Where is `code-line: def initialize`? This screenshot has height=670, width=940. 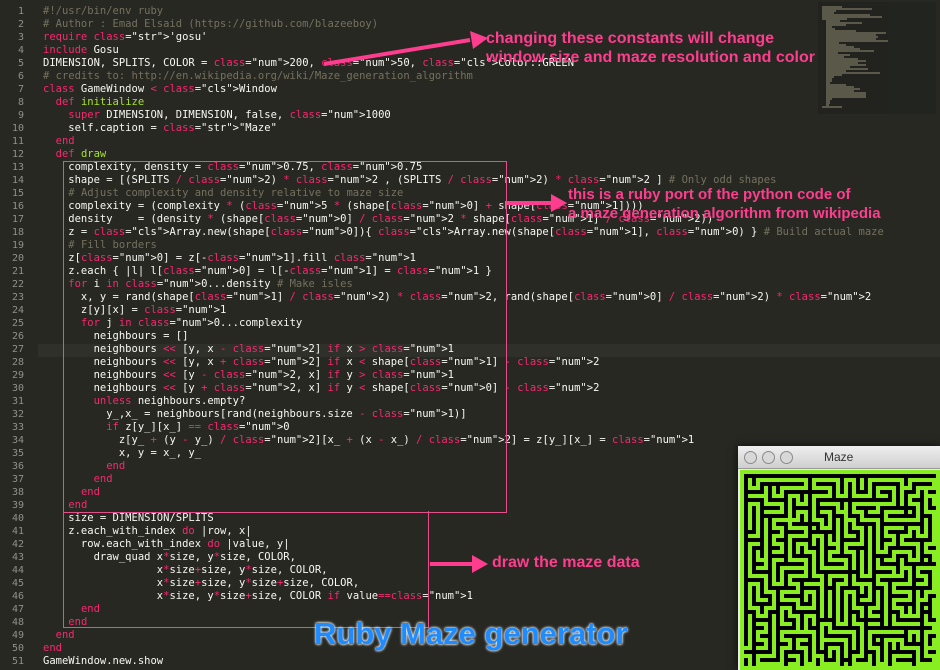 code-line: def initialize is located at coordinates (94, 102).